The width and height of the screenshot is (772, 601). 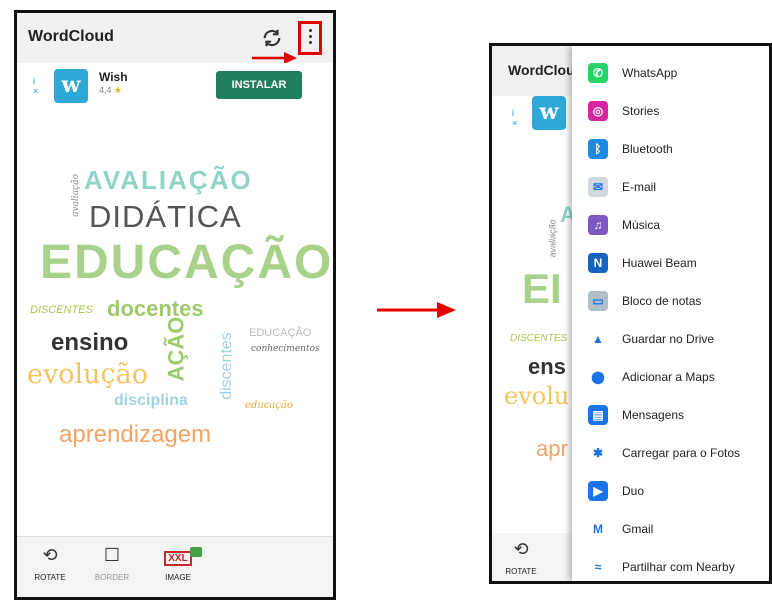 I want to click on word: apr, so click(x=552, y=448).